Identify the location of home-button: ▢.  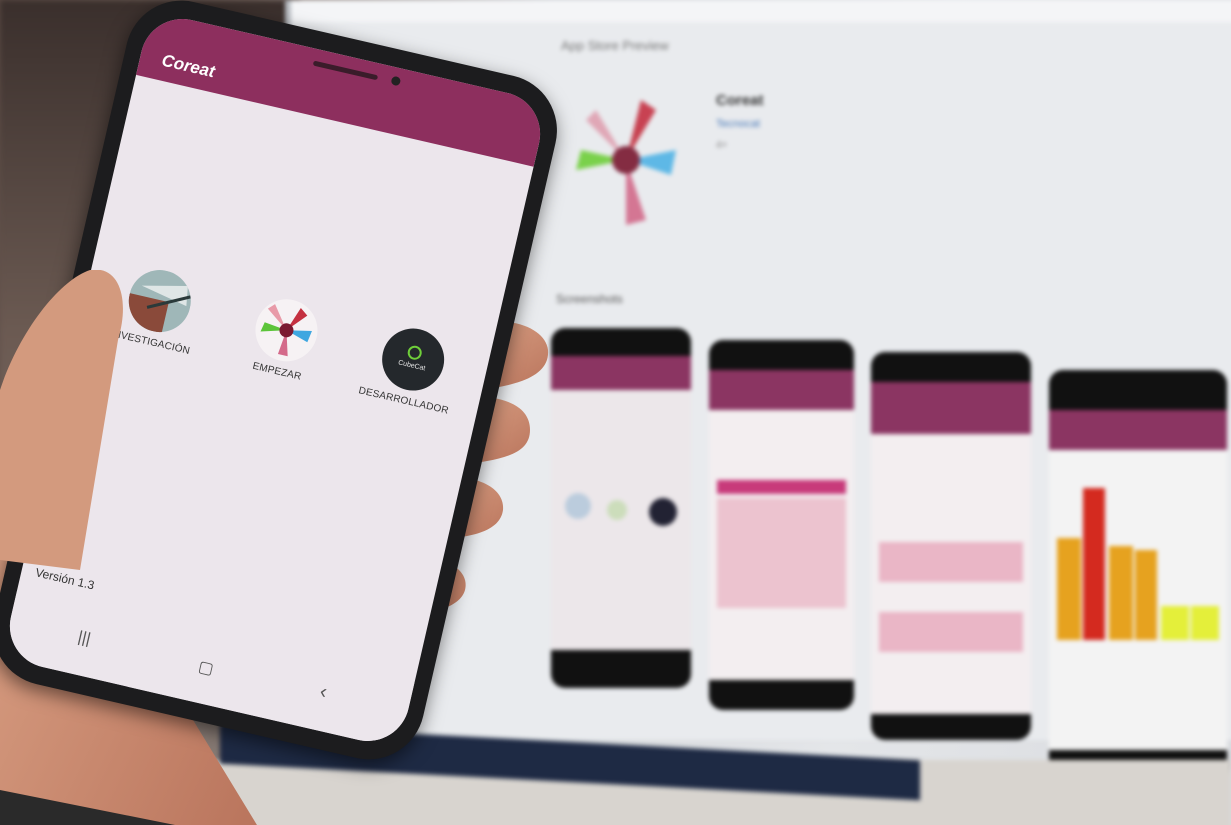
(206, 667).